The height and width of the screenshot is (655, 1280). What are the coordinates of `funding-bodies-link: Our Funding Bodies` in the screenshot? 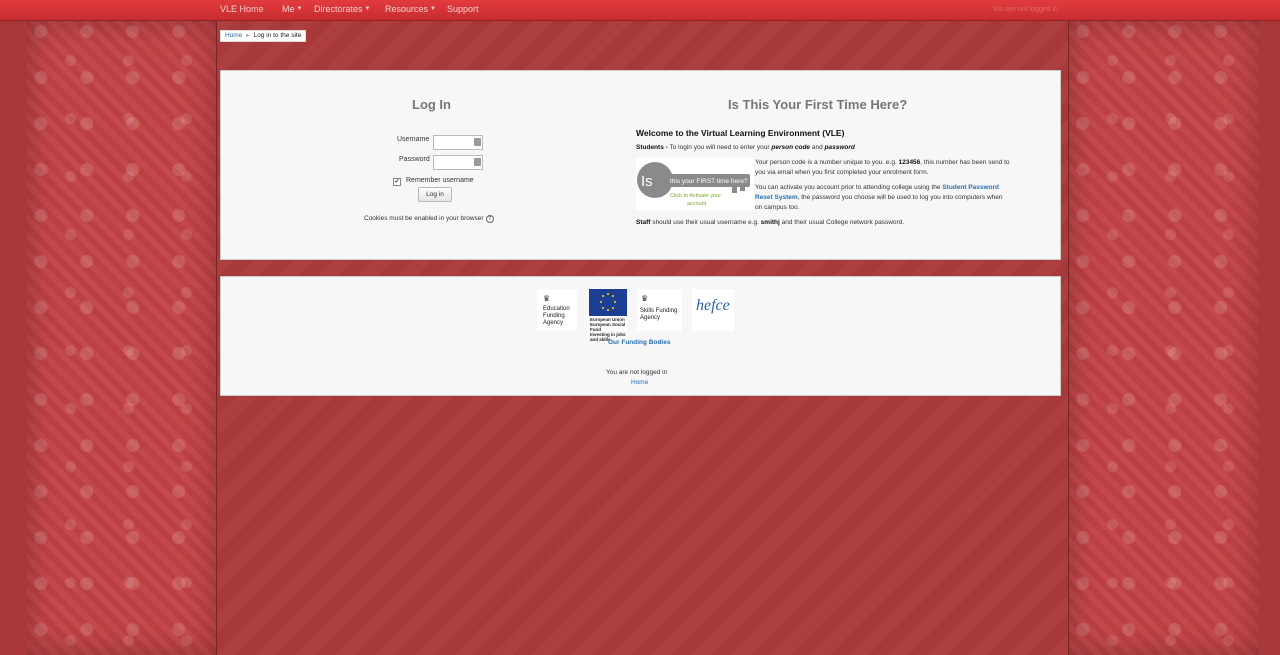 It's located at (639, 342).